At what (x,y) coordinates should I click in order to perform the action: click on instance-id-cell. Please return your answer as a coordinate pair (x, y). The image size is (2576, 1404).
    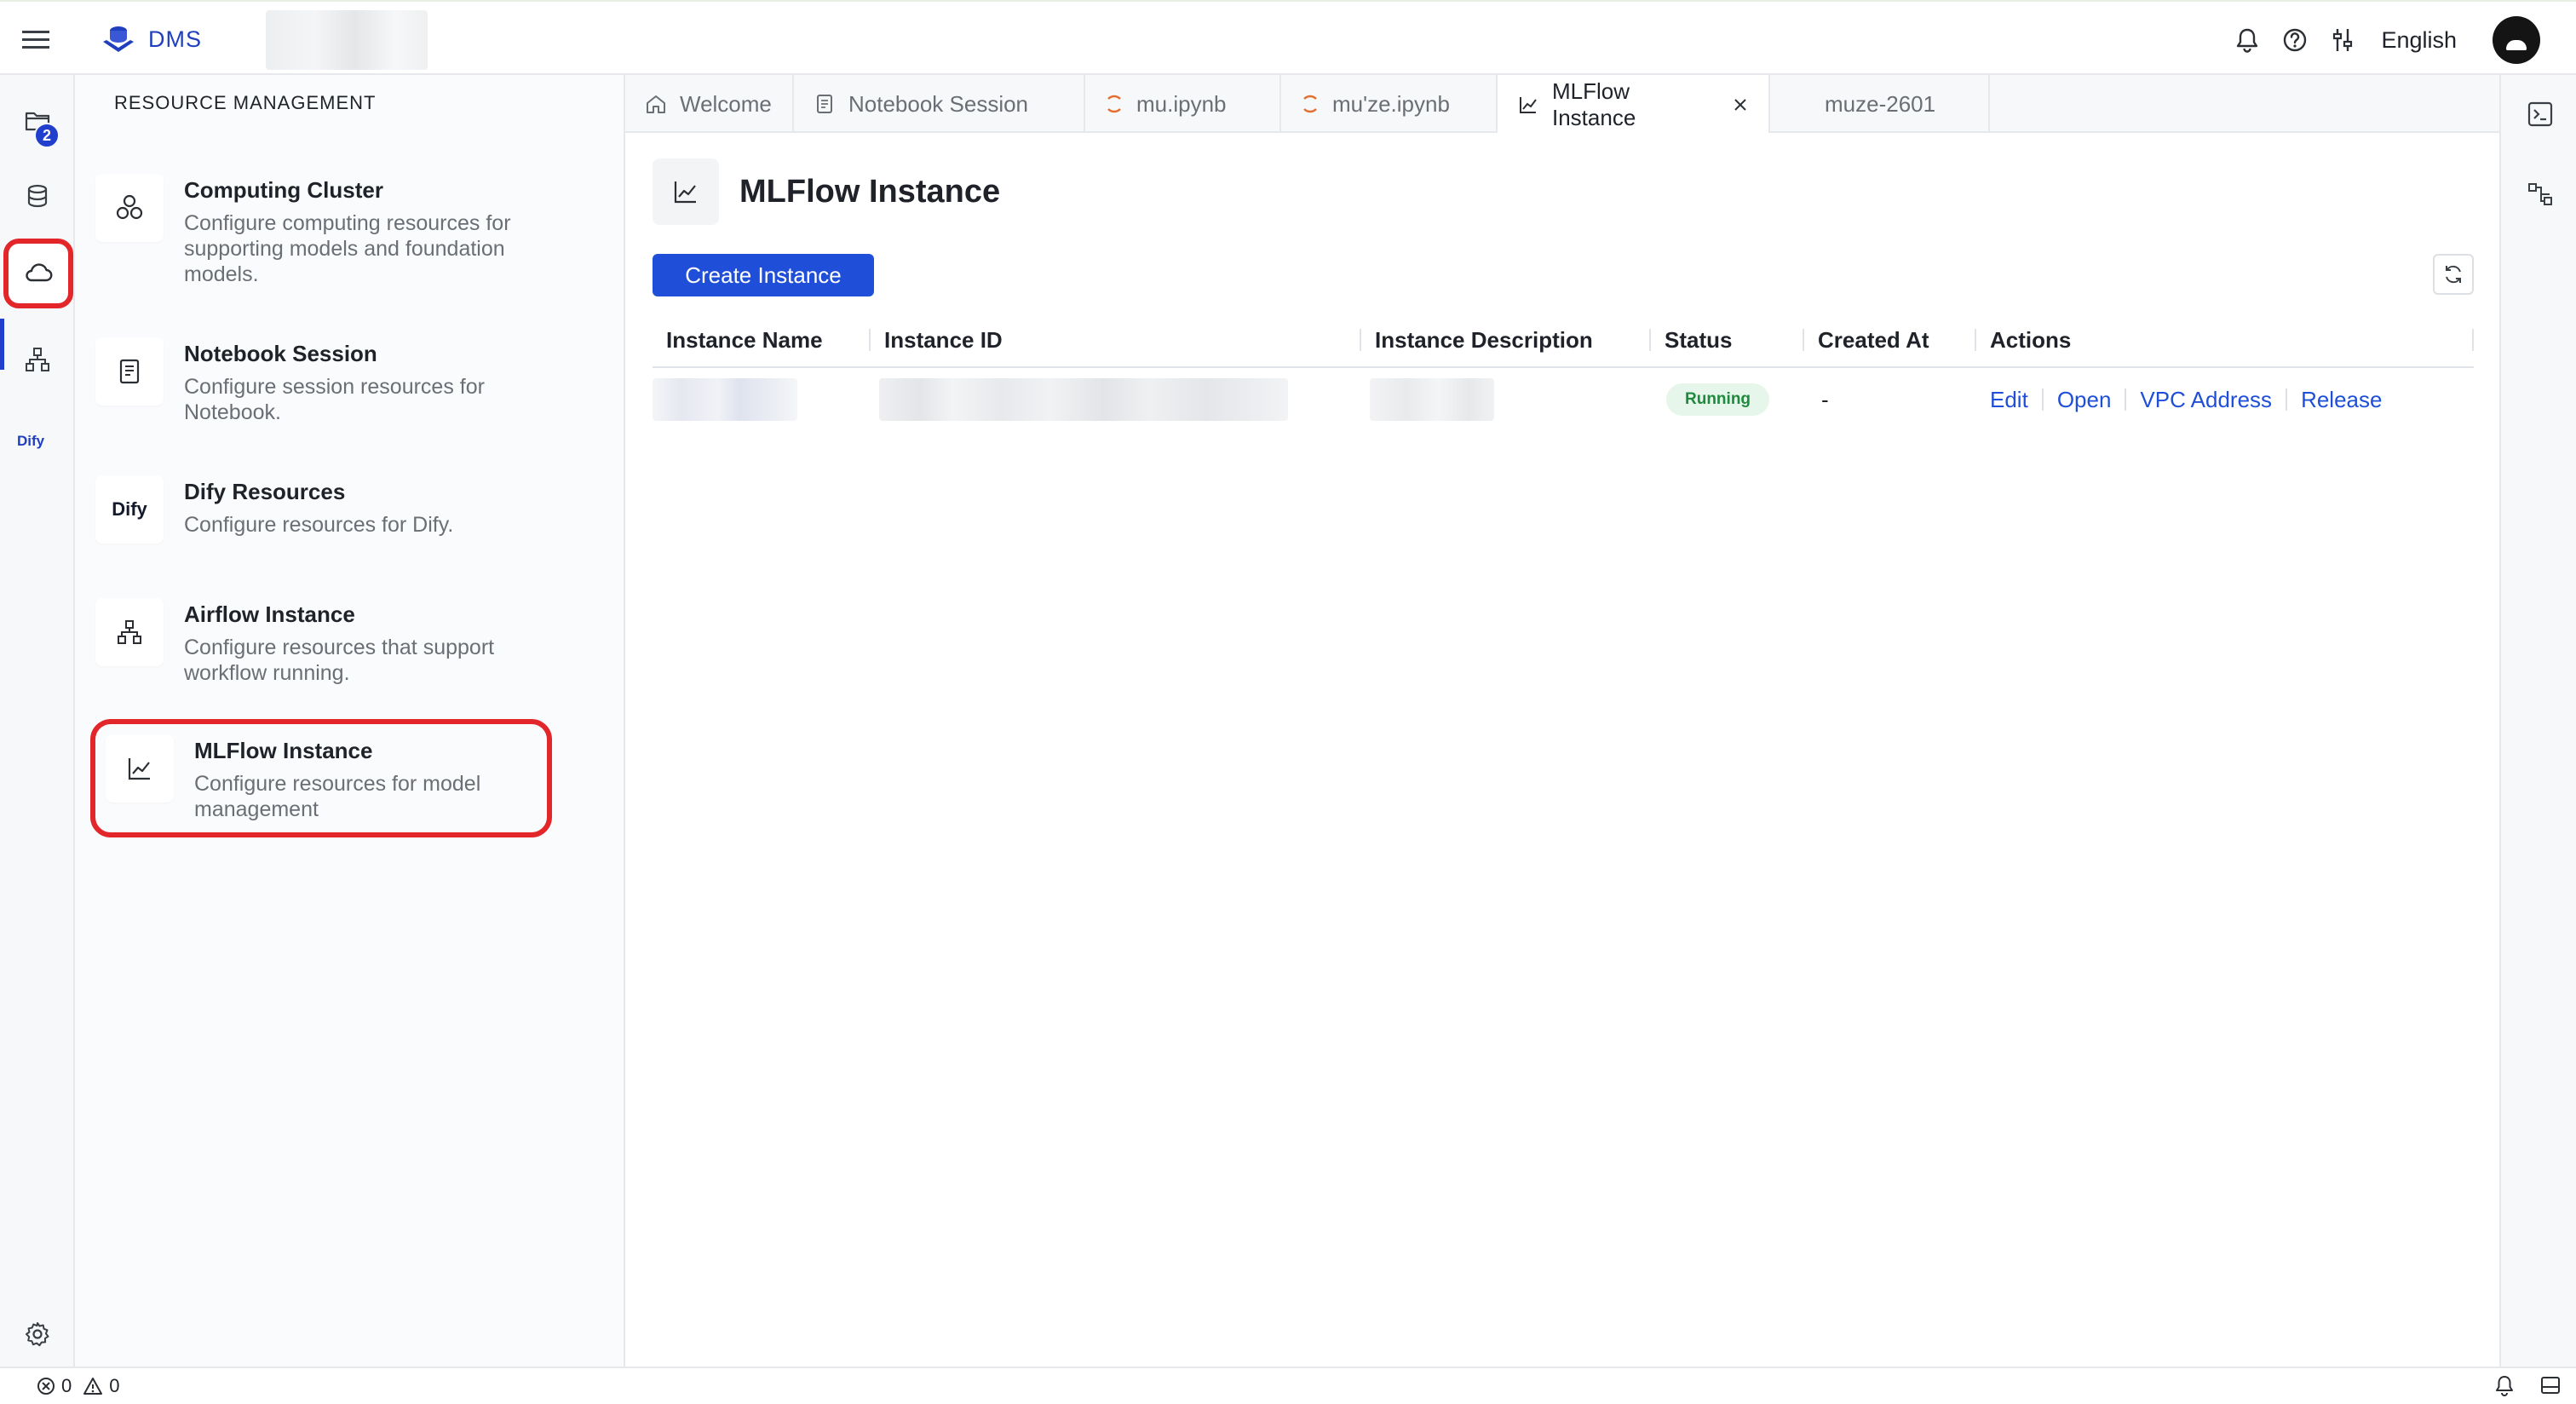
    Looking at the image, I should click on (1083, 399).